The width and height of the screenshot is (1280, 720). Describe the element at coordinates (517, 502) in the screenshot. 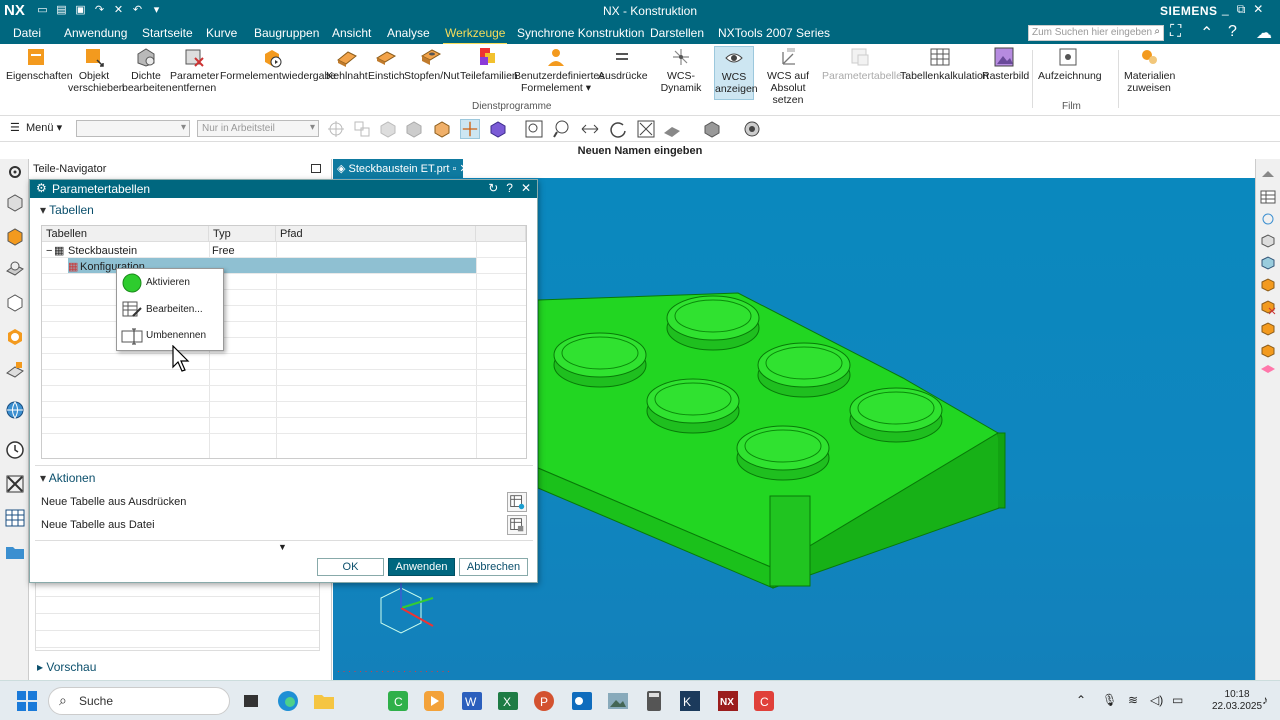

I see `new-table-from-expressions-button` at that location.